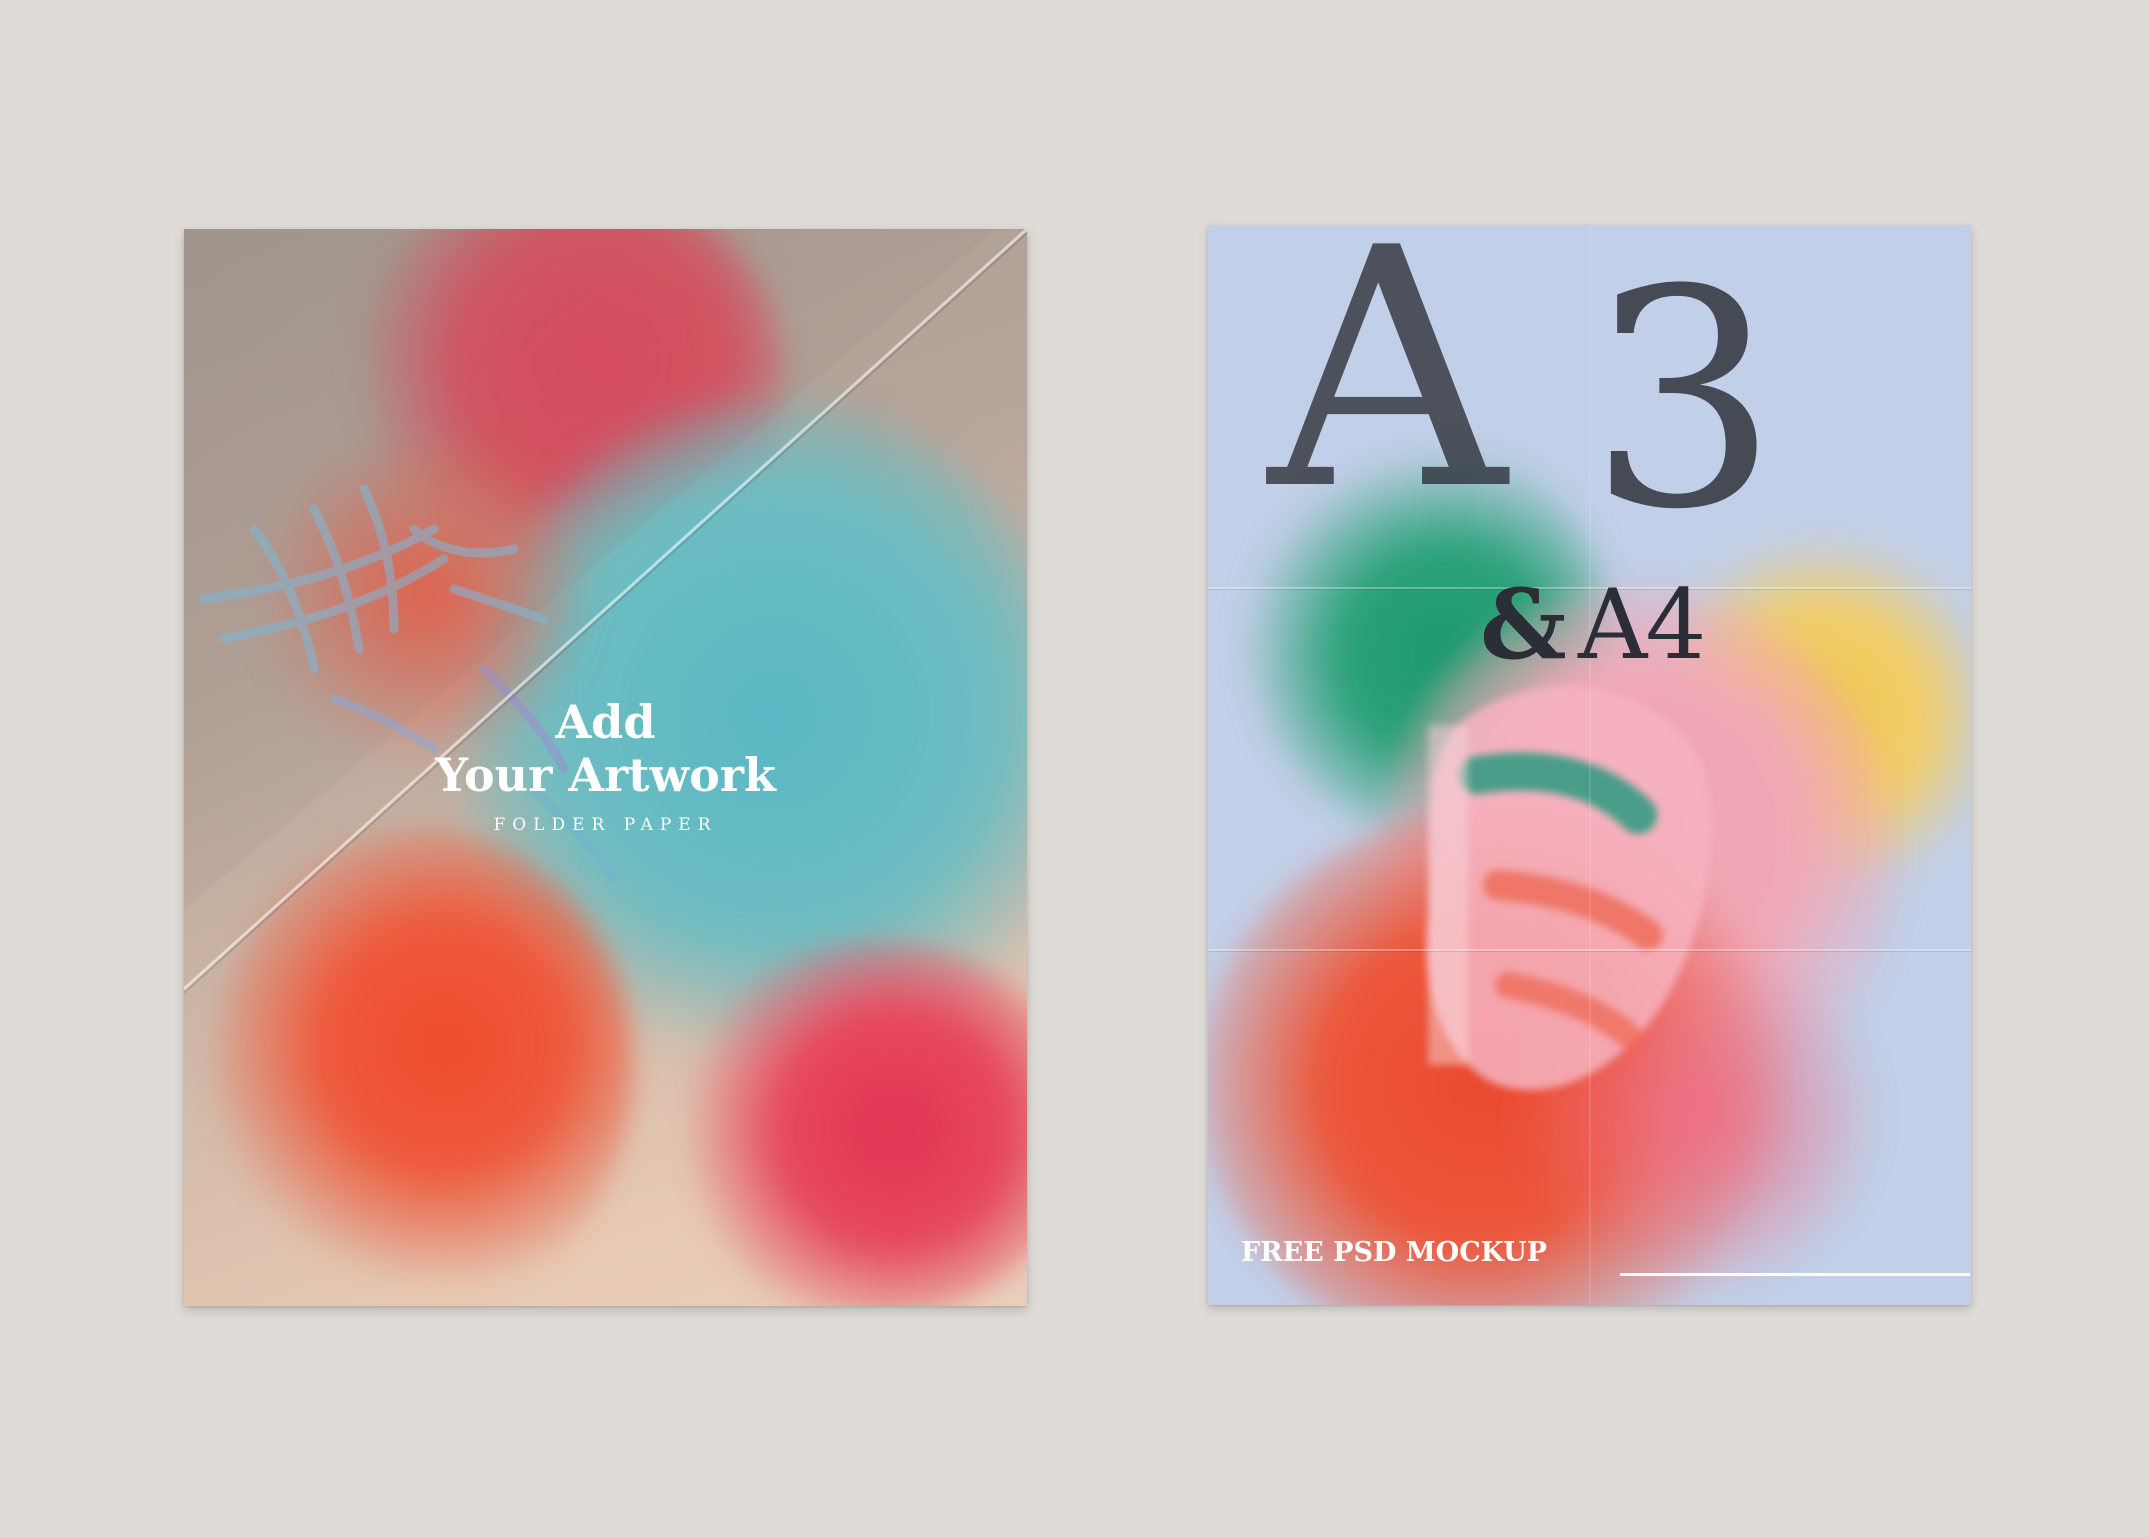  What do you see at coordinates (1523, 624) in the screenshot?
I see `right-poster-ampersand: &` at bounding box center [1523, 624].